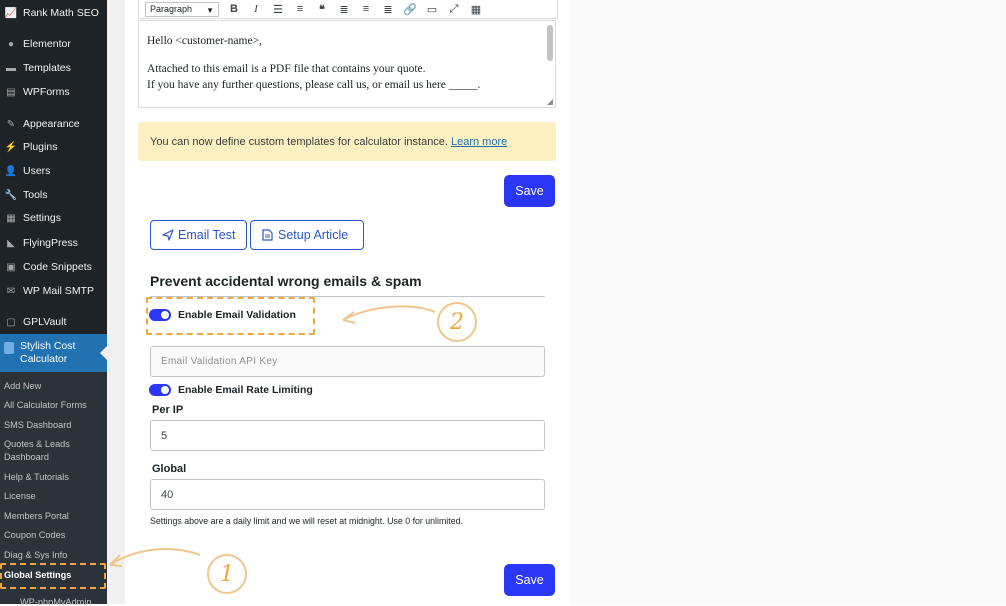 The image size is (1006, 606). Describe the element at coordinates (11, 124) in the screenshot. I see `paintbrush-icon: ✎` at that location.